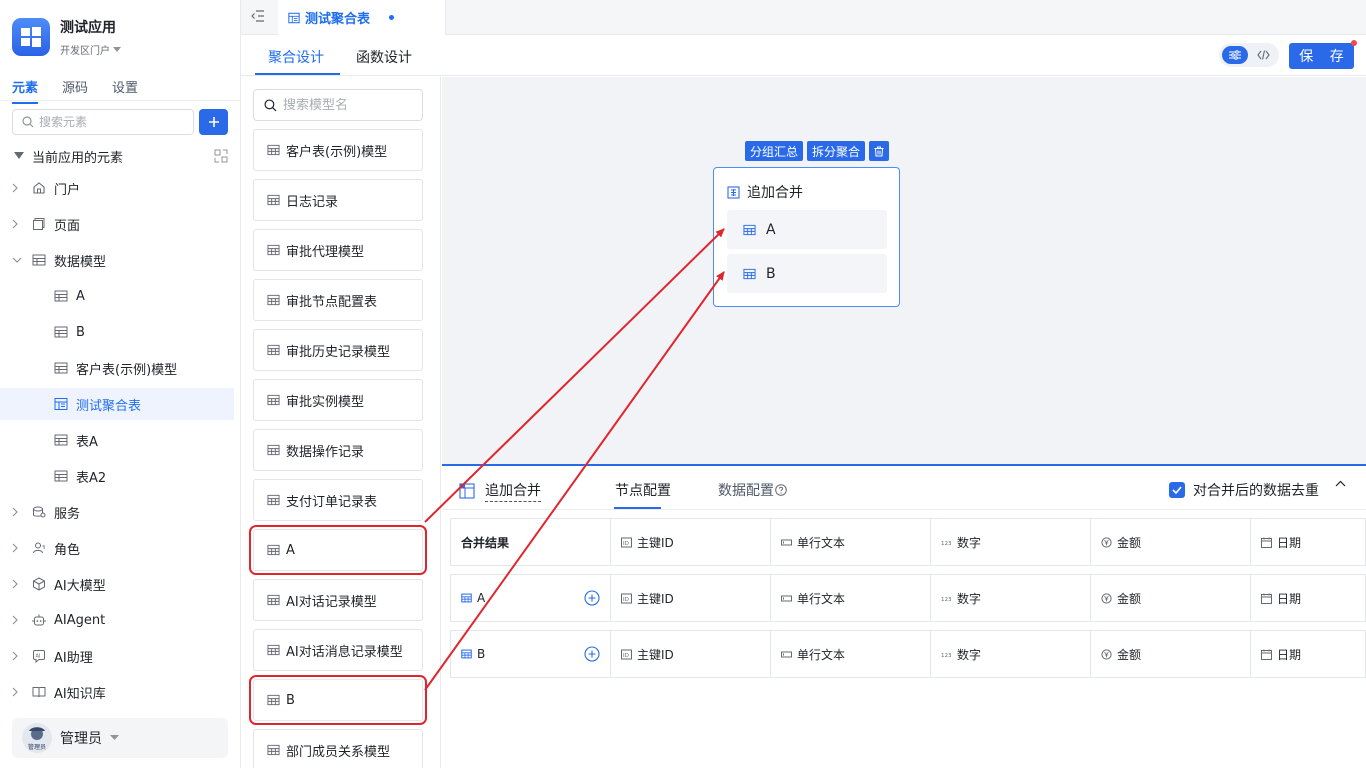 The image size is (1366, 768). Describe the element at coordinates (485, 542) in the screenshot. I see `row-label: 合并结果` at that location.